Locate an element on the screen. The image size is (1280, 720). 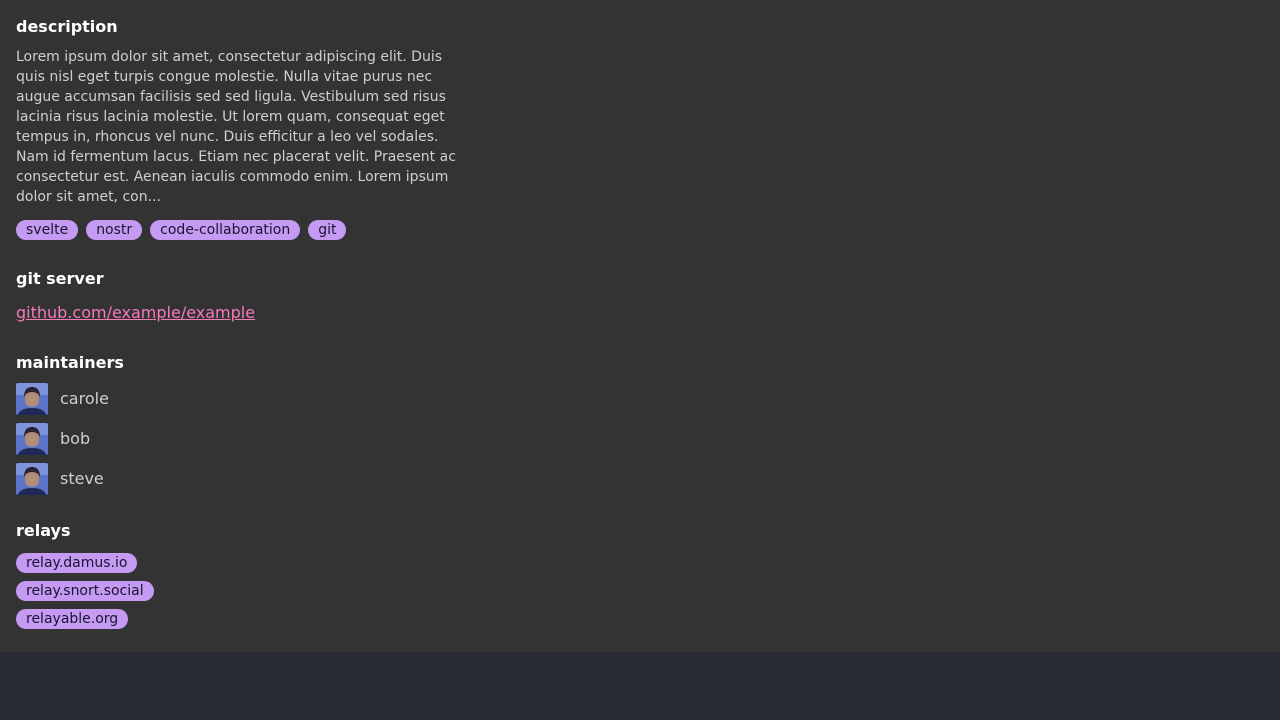
maintainer-steve: steve is located at coordinates (60, 479).